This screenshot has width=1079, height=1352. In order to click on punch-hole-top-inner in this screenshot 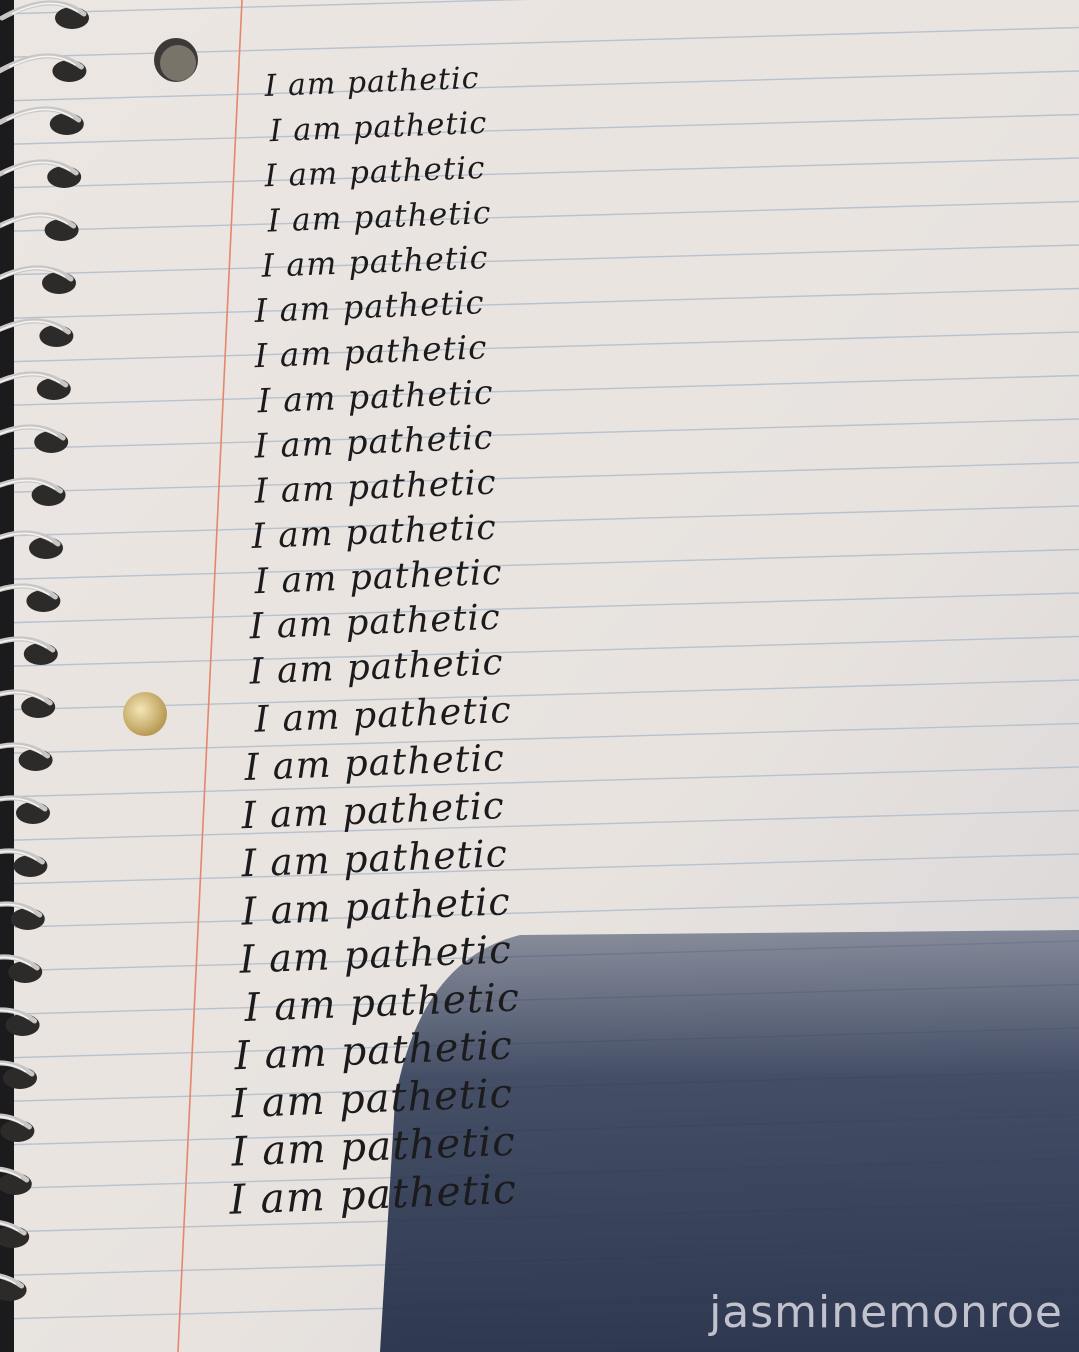, I will do `click(178, 63)`.